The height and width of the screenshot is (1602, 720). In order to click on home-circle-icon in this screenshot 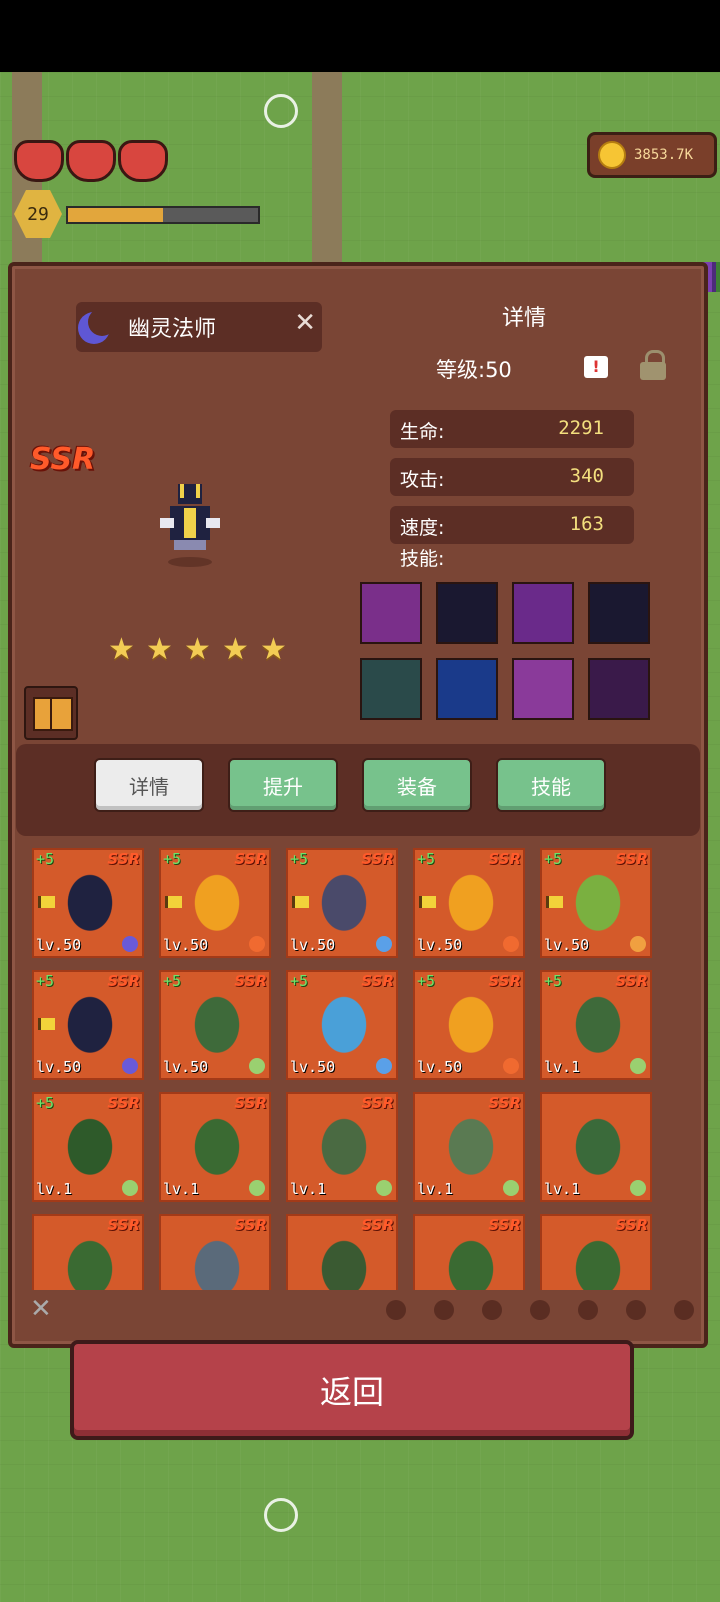, I will do `click(281, 1515)`.